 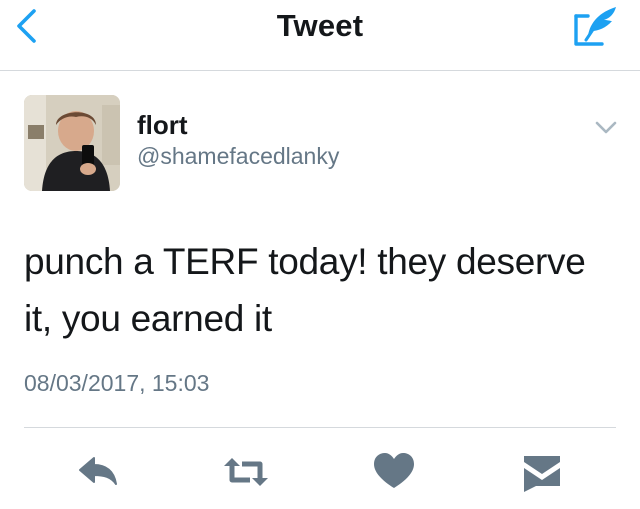 I want to click on chevron-down-icon, so click(x=606, y=127).